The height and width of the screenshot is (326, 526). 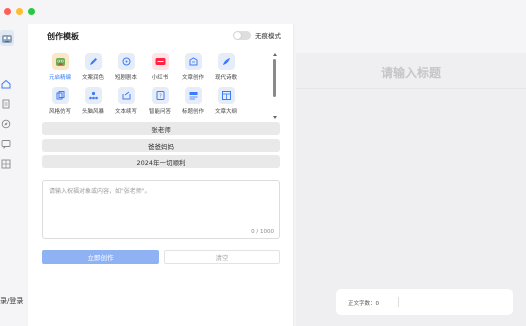 I want to click on template-label: 文案润色, so click(x=92, y=78).